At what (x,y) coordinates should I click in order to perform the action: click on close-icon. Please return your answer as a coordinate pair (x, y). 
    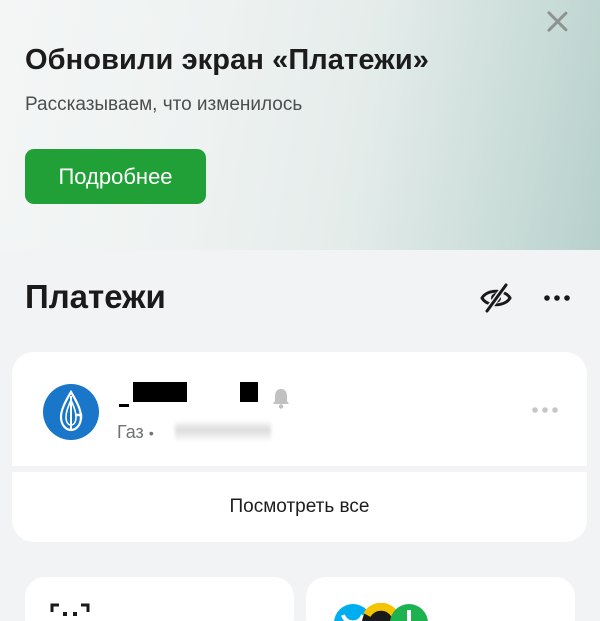
    Looking at the image, I should click on (557, 21).